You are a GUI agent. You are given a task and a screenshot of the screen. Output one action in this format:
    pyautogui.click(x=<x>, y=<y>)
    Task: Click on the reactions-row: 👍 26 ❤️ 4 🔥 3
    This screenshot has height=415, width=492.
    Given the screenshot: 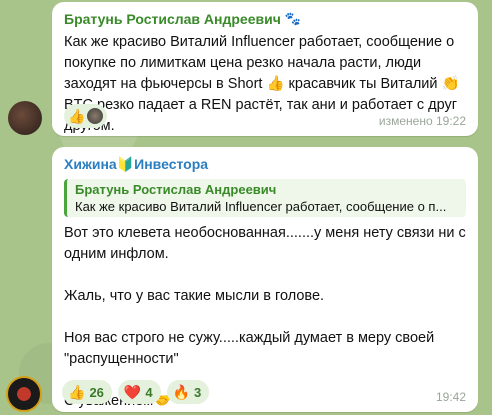 What is the action you would take?
    pyautogui.click(x=136, y=392)
    